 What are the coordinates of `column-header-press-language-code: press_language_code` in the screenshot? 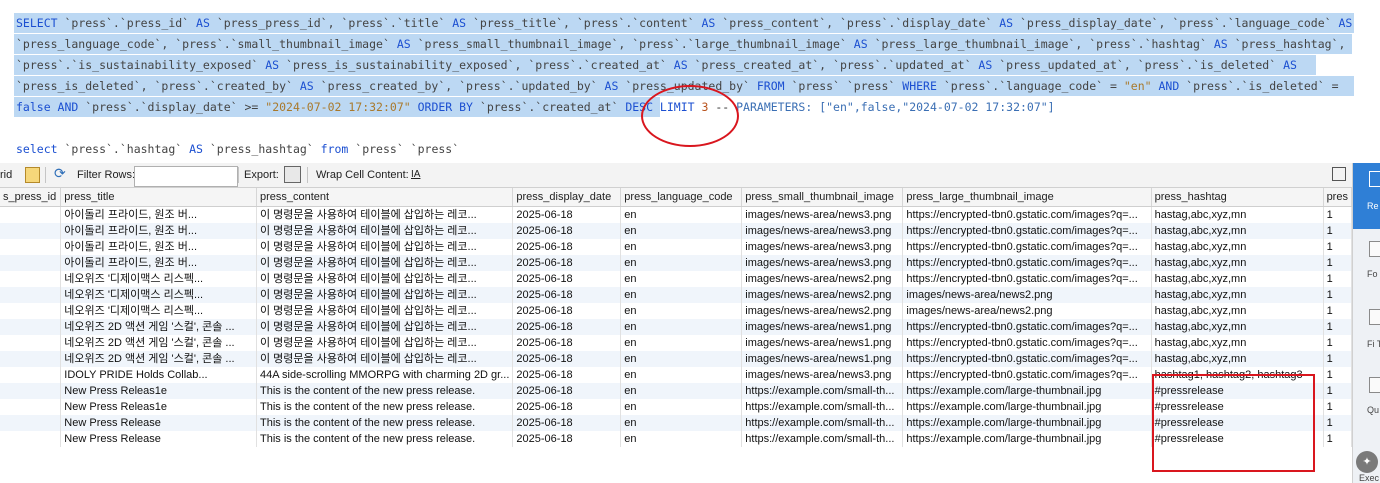 It's located at (681, 197).